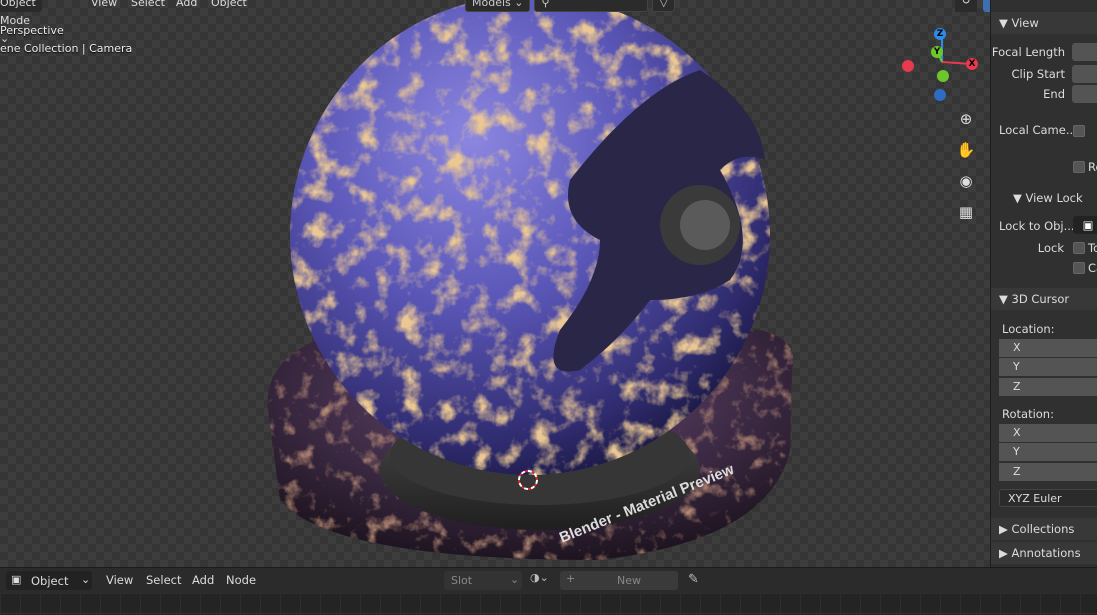 The width and height of the screenshot is (1097, 615). What do you see at coordinates (229, 4) in the screenshot?
I see `menu-object: Object` at bounding box center [229, 4].